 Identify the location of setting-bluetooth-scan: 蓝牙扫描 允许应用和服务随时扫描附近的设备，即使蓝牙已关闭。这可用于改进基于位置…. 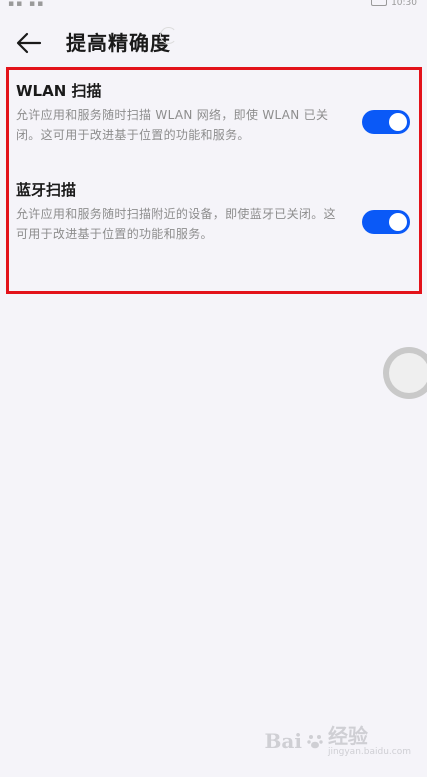
(216, 212).